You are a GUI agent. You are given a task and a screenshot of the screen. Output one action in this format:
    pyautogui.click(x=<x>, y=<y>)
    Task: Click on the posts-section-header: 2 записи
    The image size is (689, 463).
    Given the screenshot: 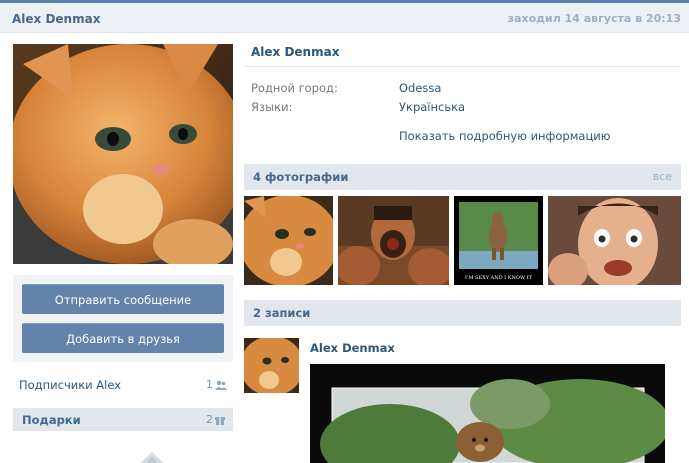 What is the action you would take?
    pyautogui.click(x=462, y=313)
    